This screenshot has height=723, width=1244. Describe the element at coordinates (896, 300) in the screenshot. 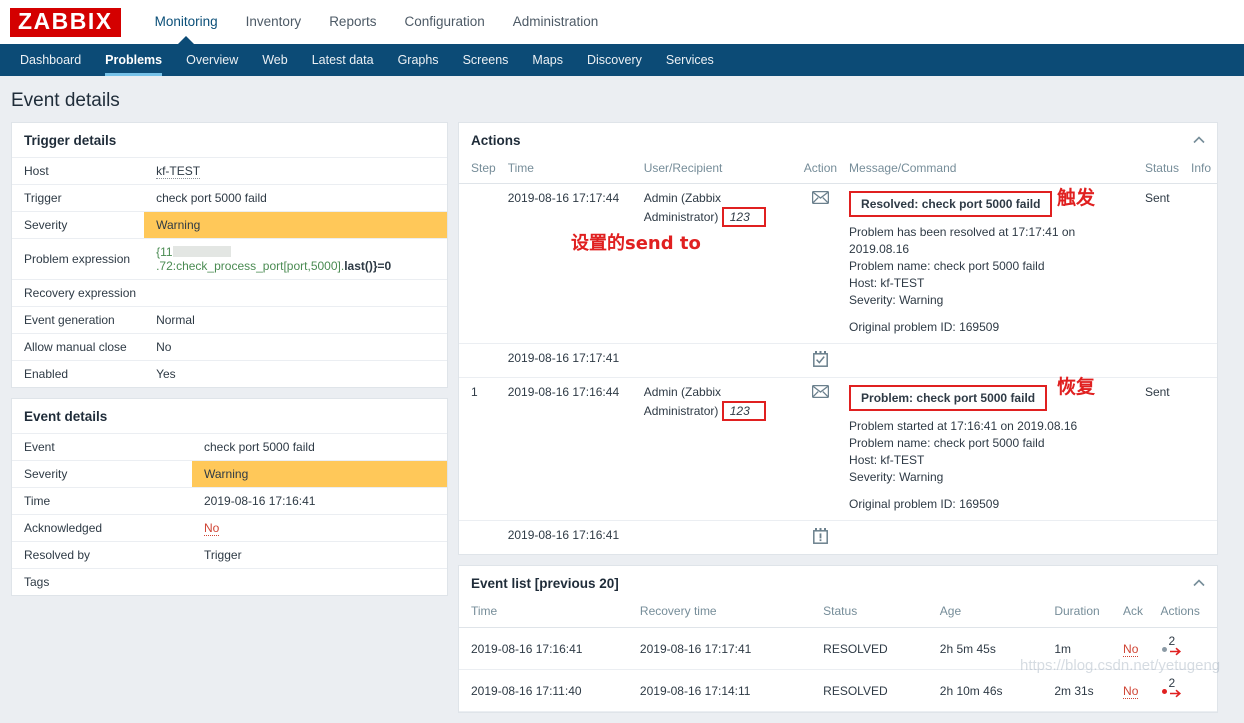

I see `message-body-line: Severity: Warning` at that location.